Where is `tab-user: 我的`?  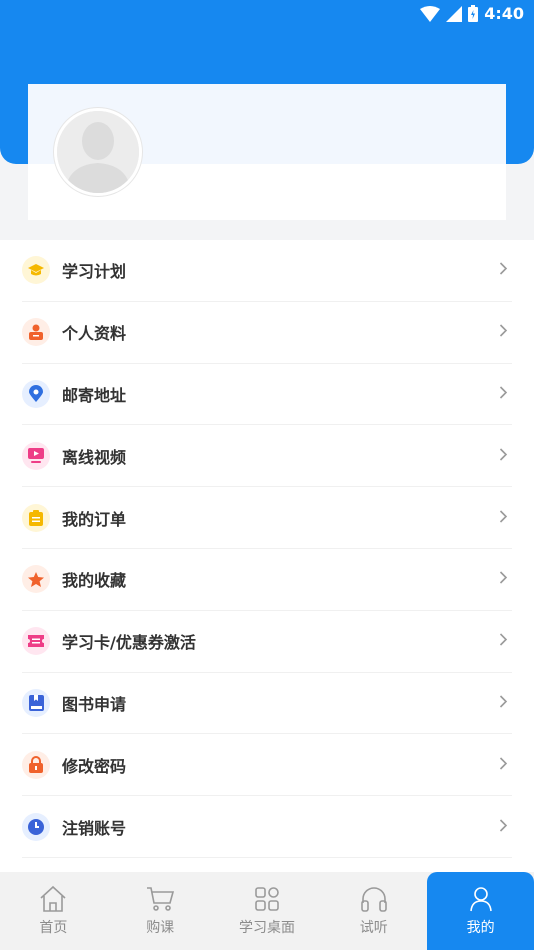
tab-user: 我的 is located at coordinates (480, 911).